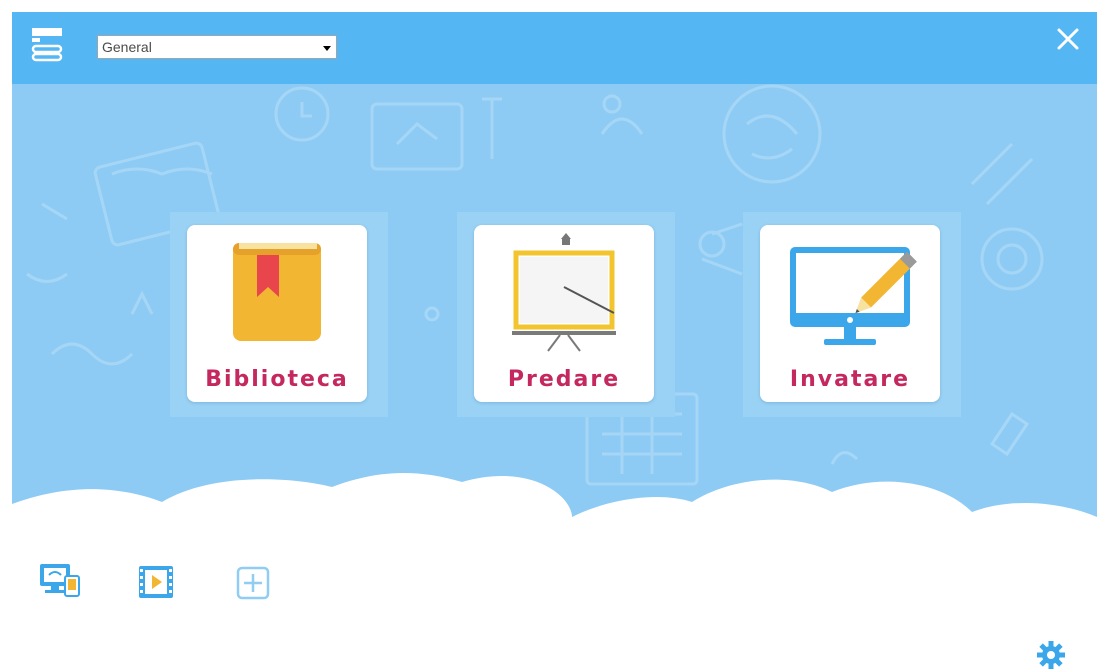 The width and height of the screenshot is (1097, 672). I want to click on add-icon, so click(253, 583).